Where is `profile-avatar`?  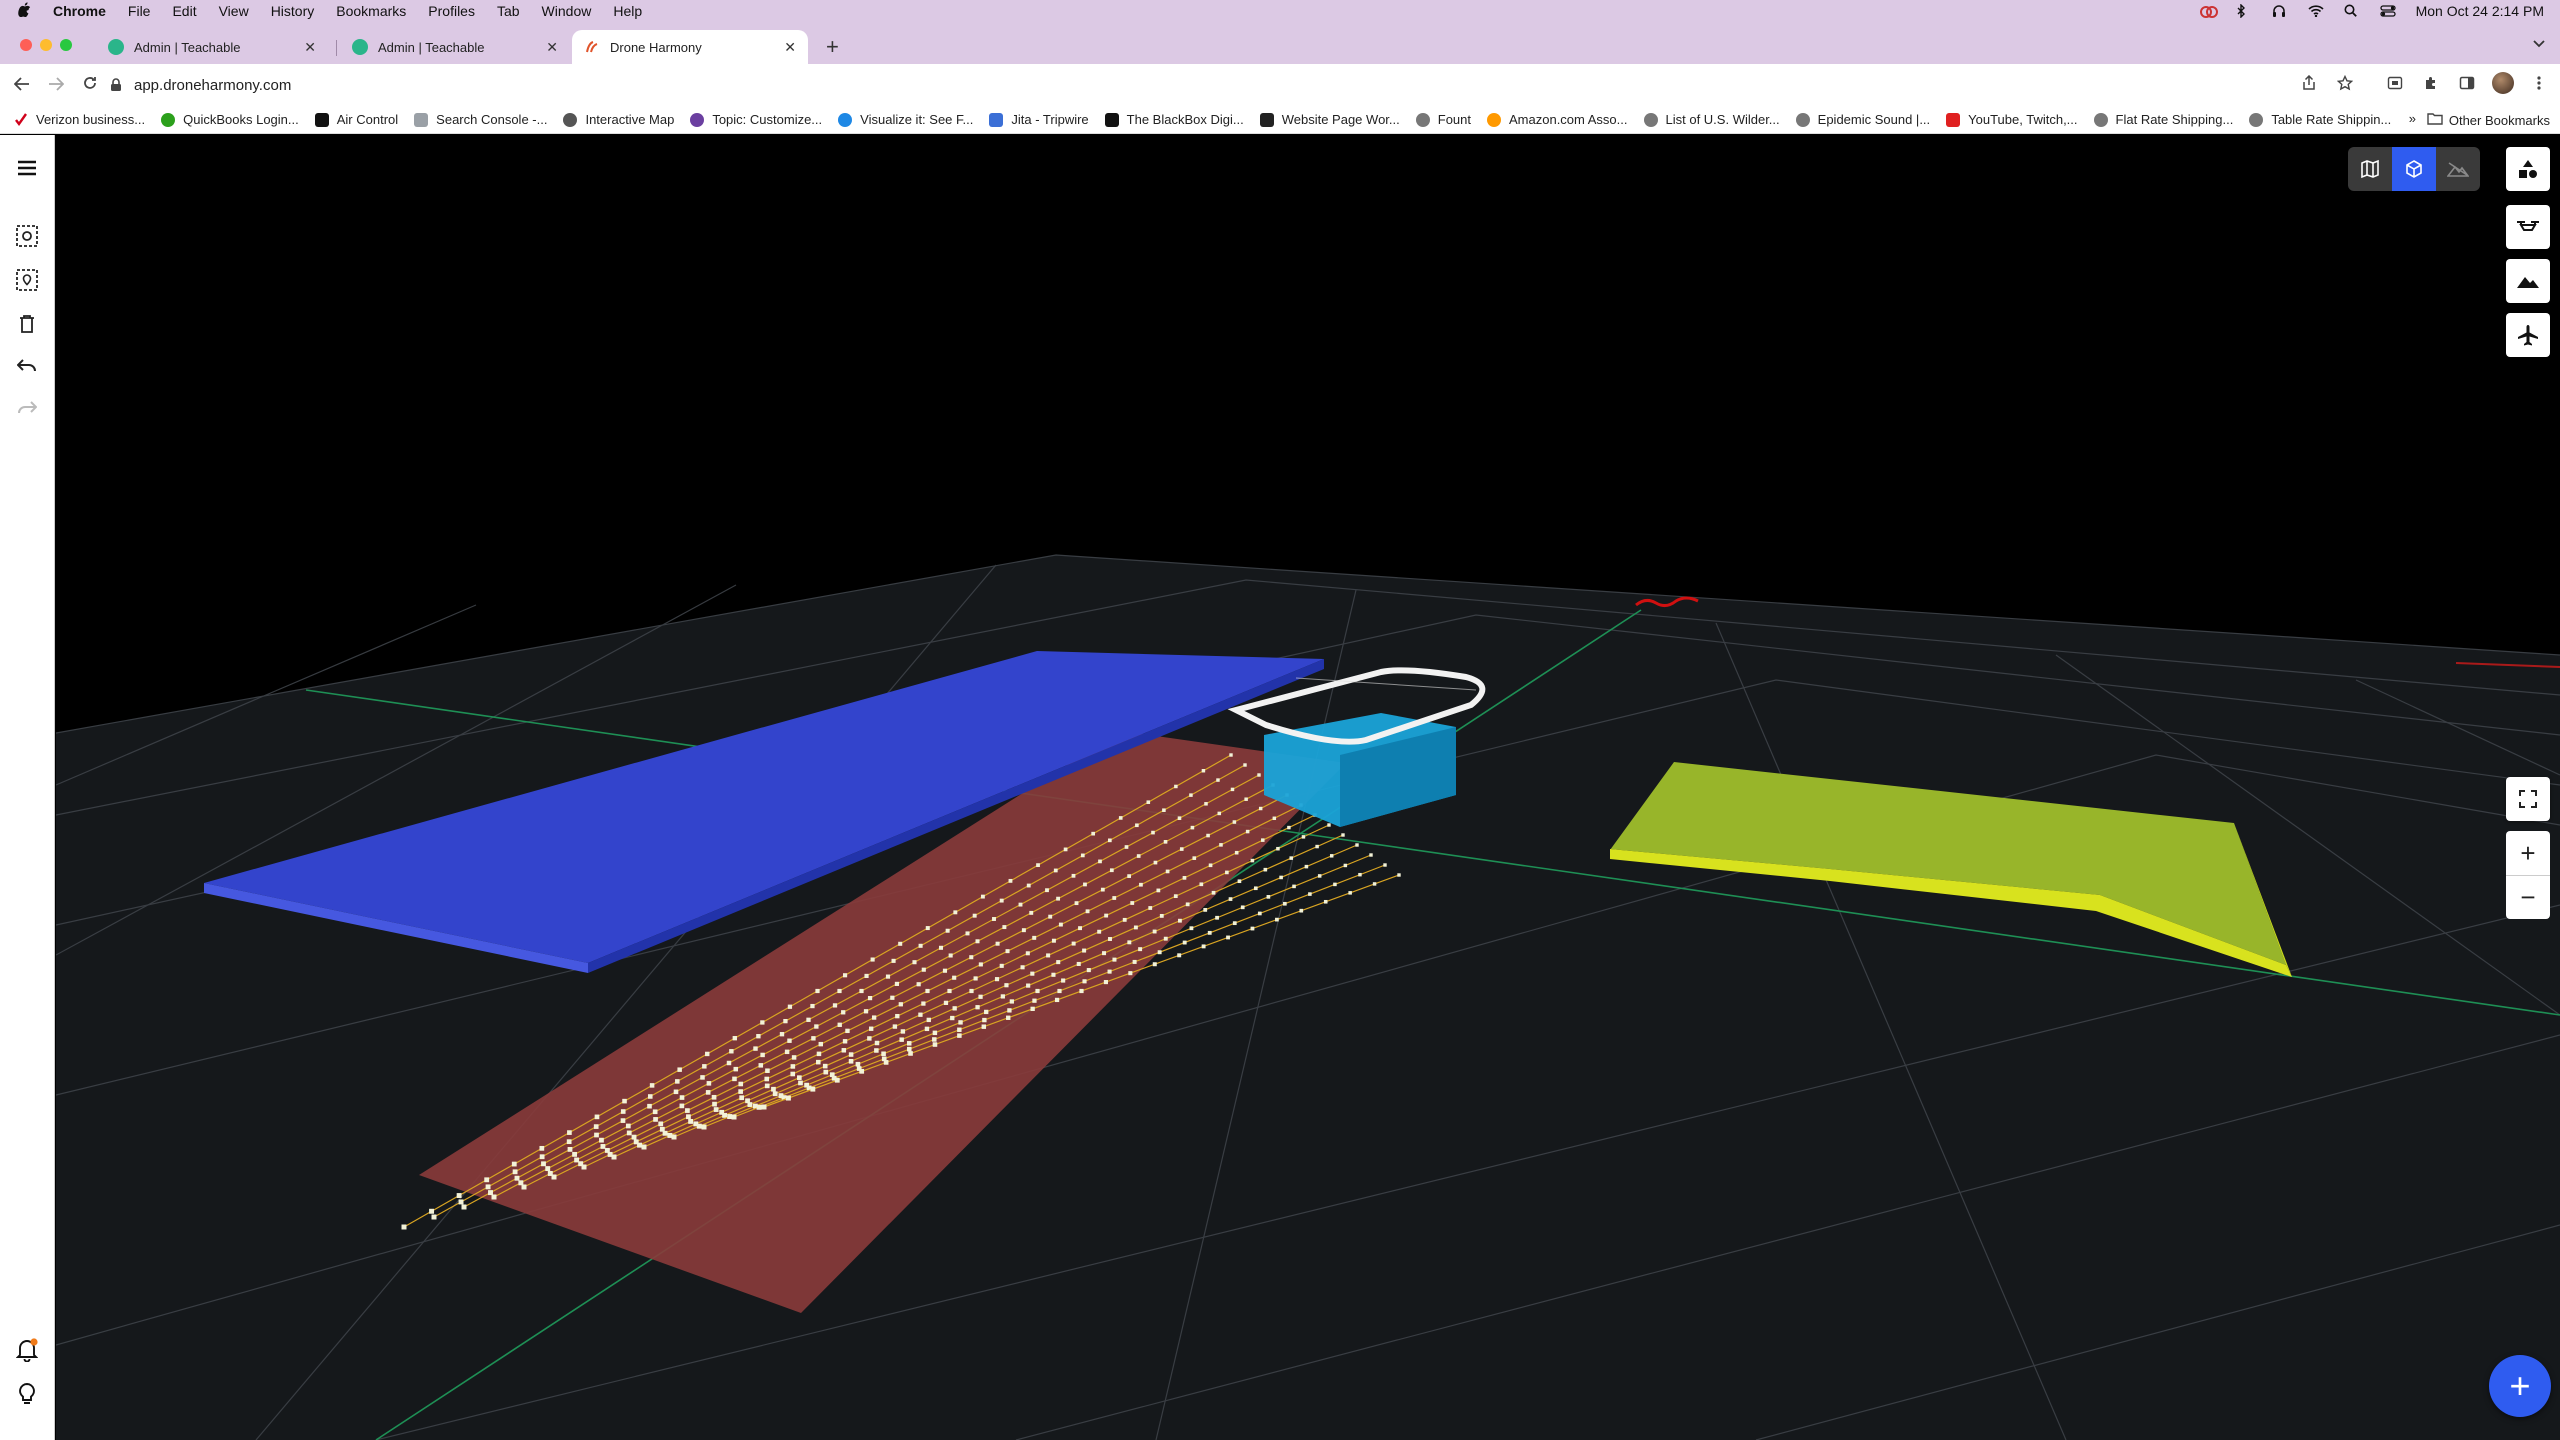 profile-avatar is located at coordinates (2503, 83).